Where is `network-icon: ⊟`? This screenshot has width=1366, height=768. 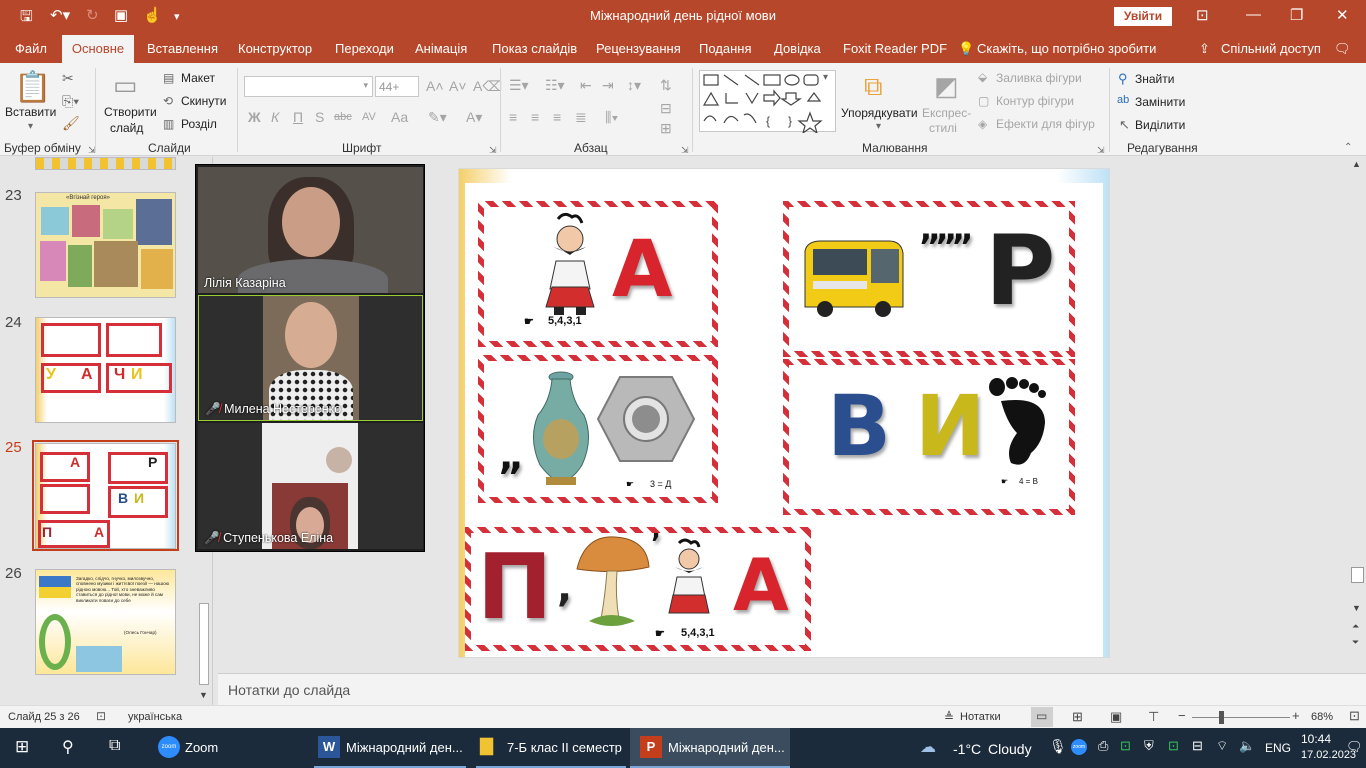 network-icon: ⊟ is located at coordinates (1197, 746).